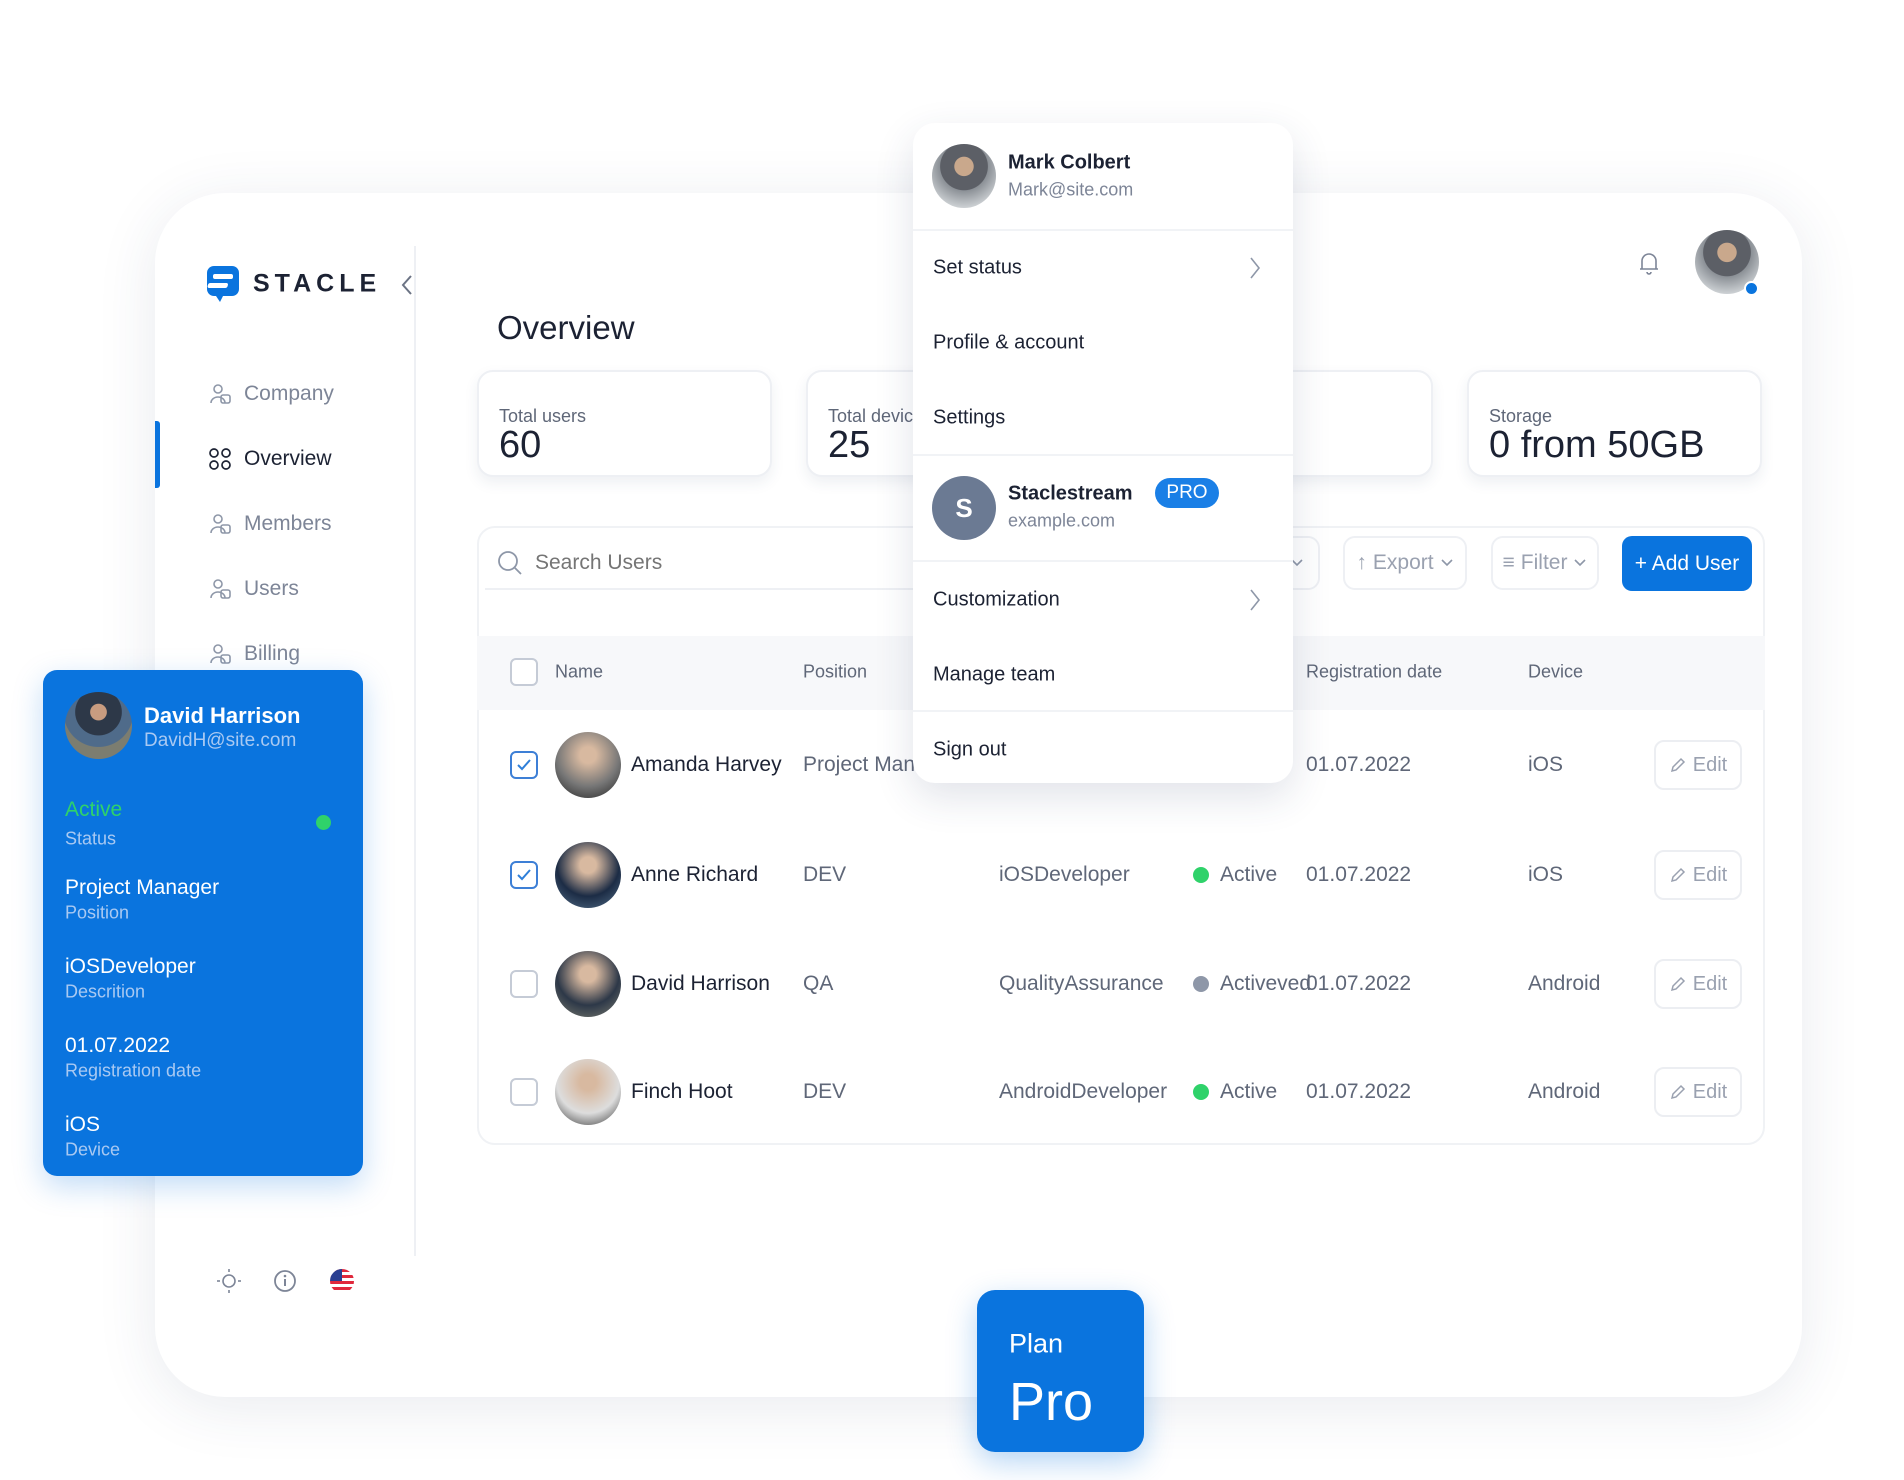  Describe the element at coordinates (1614, 423) in the screenshot. I see `stat-card: Storage 0 from 50GB` at that location.